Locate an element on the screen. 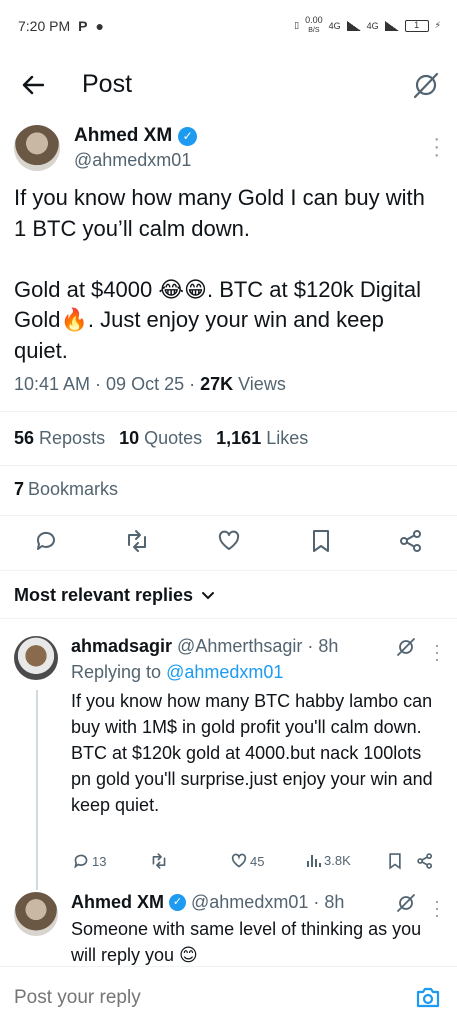  arrow-left-icon is located at coordinates (33, 85).